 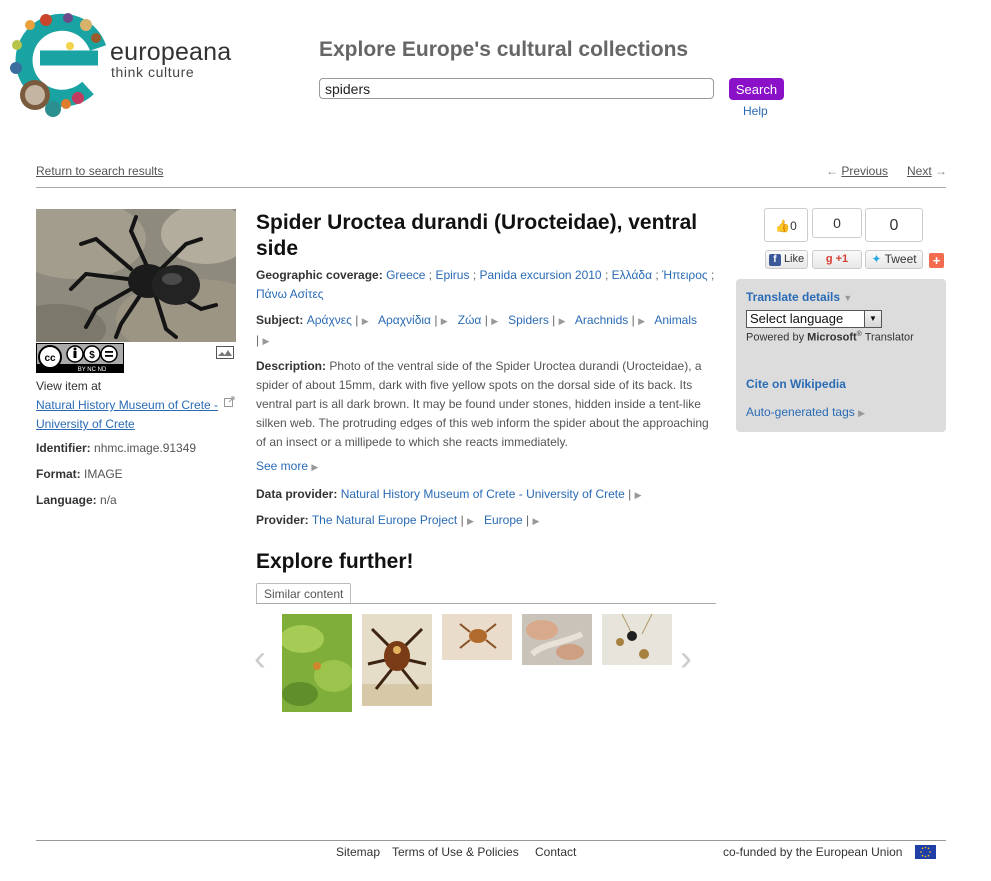 What do you see at coordinates (304, 593) in the screenshot?
I see `tab-similar-content: Similar content` at bounding box center [304, 593].